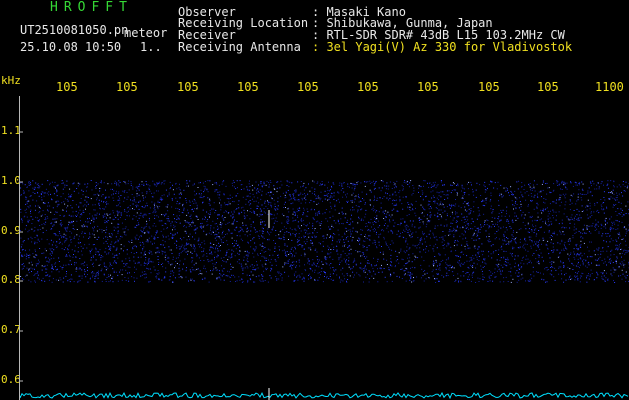 The width and height of the screenshot is (629, 400). What do you see at coordinates (11, 279) in the screenshot?
I see `y-tick-label: 0.8` at bounding box center [11, 279].